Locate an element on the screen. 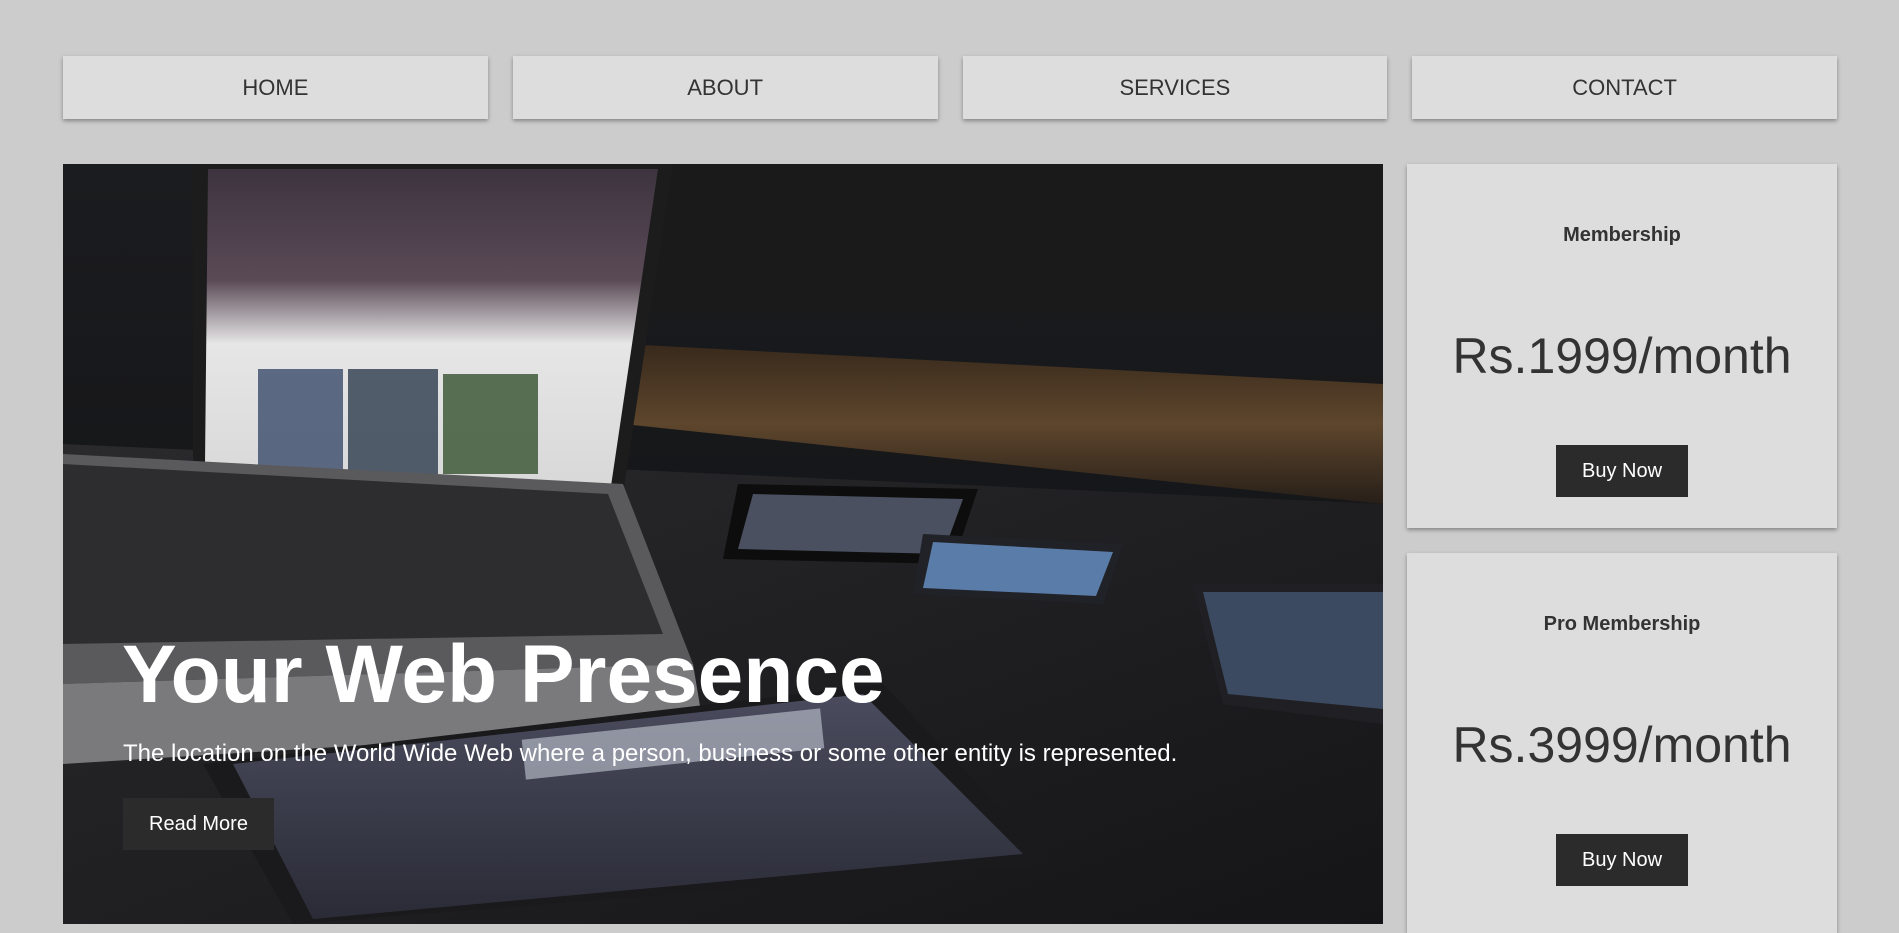  pro-membership-card: Pro Membership Rs.3999/month Buy Now is located at coordinates (1622, 743).